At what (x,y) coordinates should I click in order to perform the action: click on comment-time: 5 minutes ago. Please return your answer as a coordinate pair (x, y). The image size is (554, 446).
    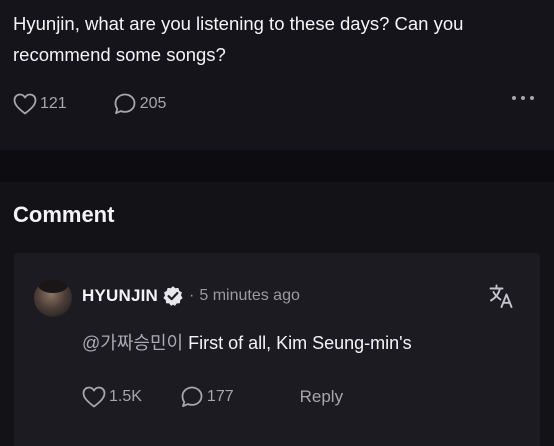
    Looking at the image, I should click on (249, 295).